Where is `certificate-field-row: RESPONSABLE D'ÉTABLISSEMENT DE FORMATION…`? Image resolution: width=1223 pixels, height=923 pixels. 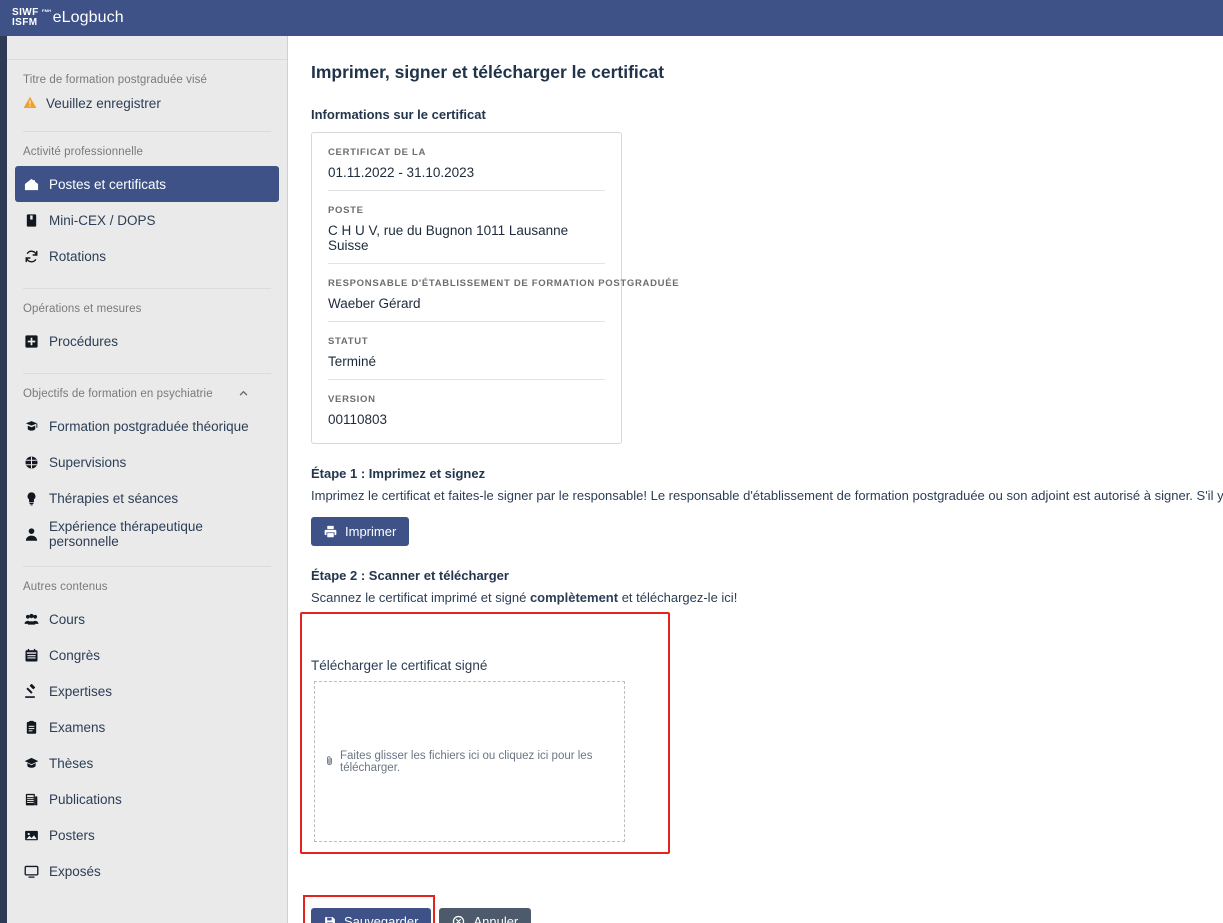
certificate-field-row: RESPONSABLE D'ÉTABLISSEMENT DE FORMATION… is located at coordinates (504, 293).